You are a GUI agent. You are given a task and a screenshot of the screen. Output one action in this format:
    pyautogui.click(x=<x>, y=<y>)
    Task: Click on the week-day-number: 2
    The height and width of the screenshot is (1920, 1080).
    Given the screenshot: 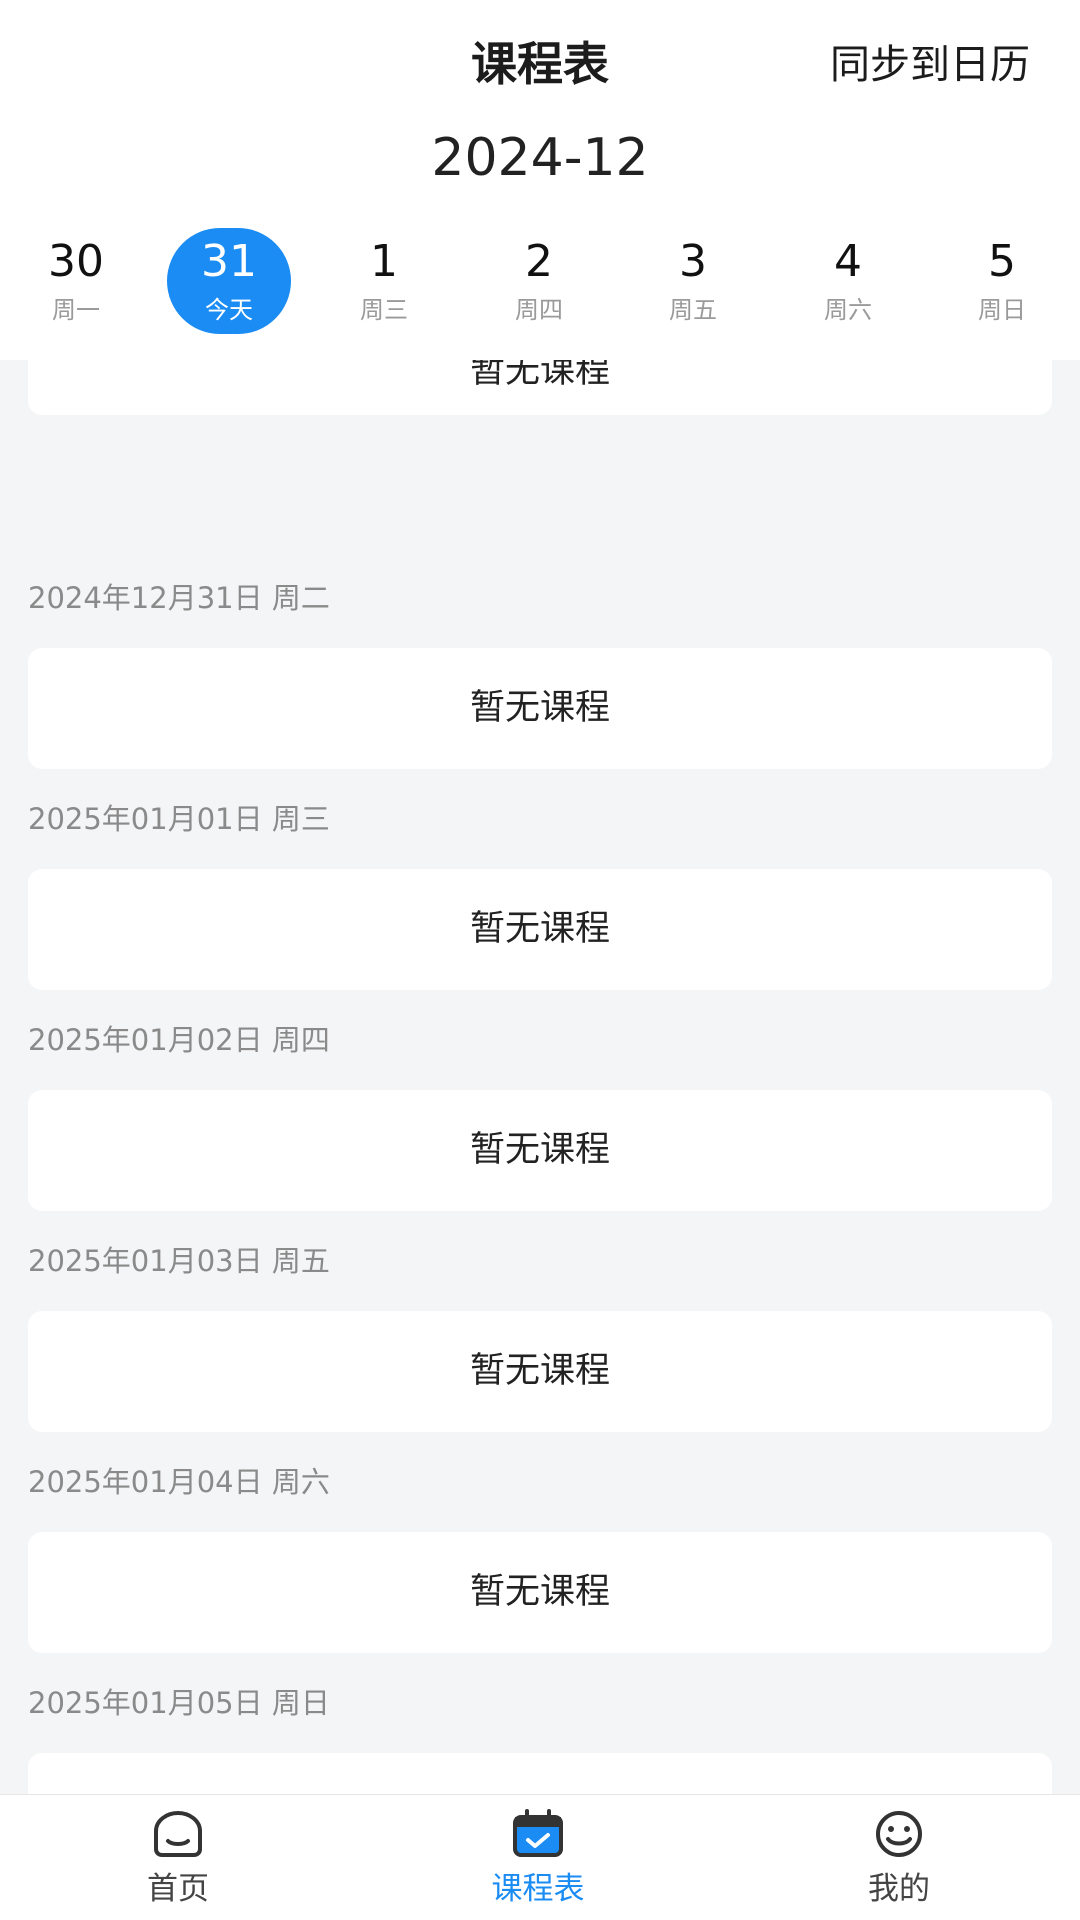 What is the action you would take?
    pyautogui.click(x=539, y=257)
    